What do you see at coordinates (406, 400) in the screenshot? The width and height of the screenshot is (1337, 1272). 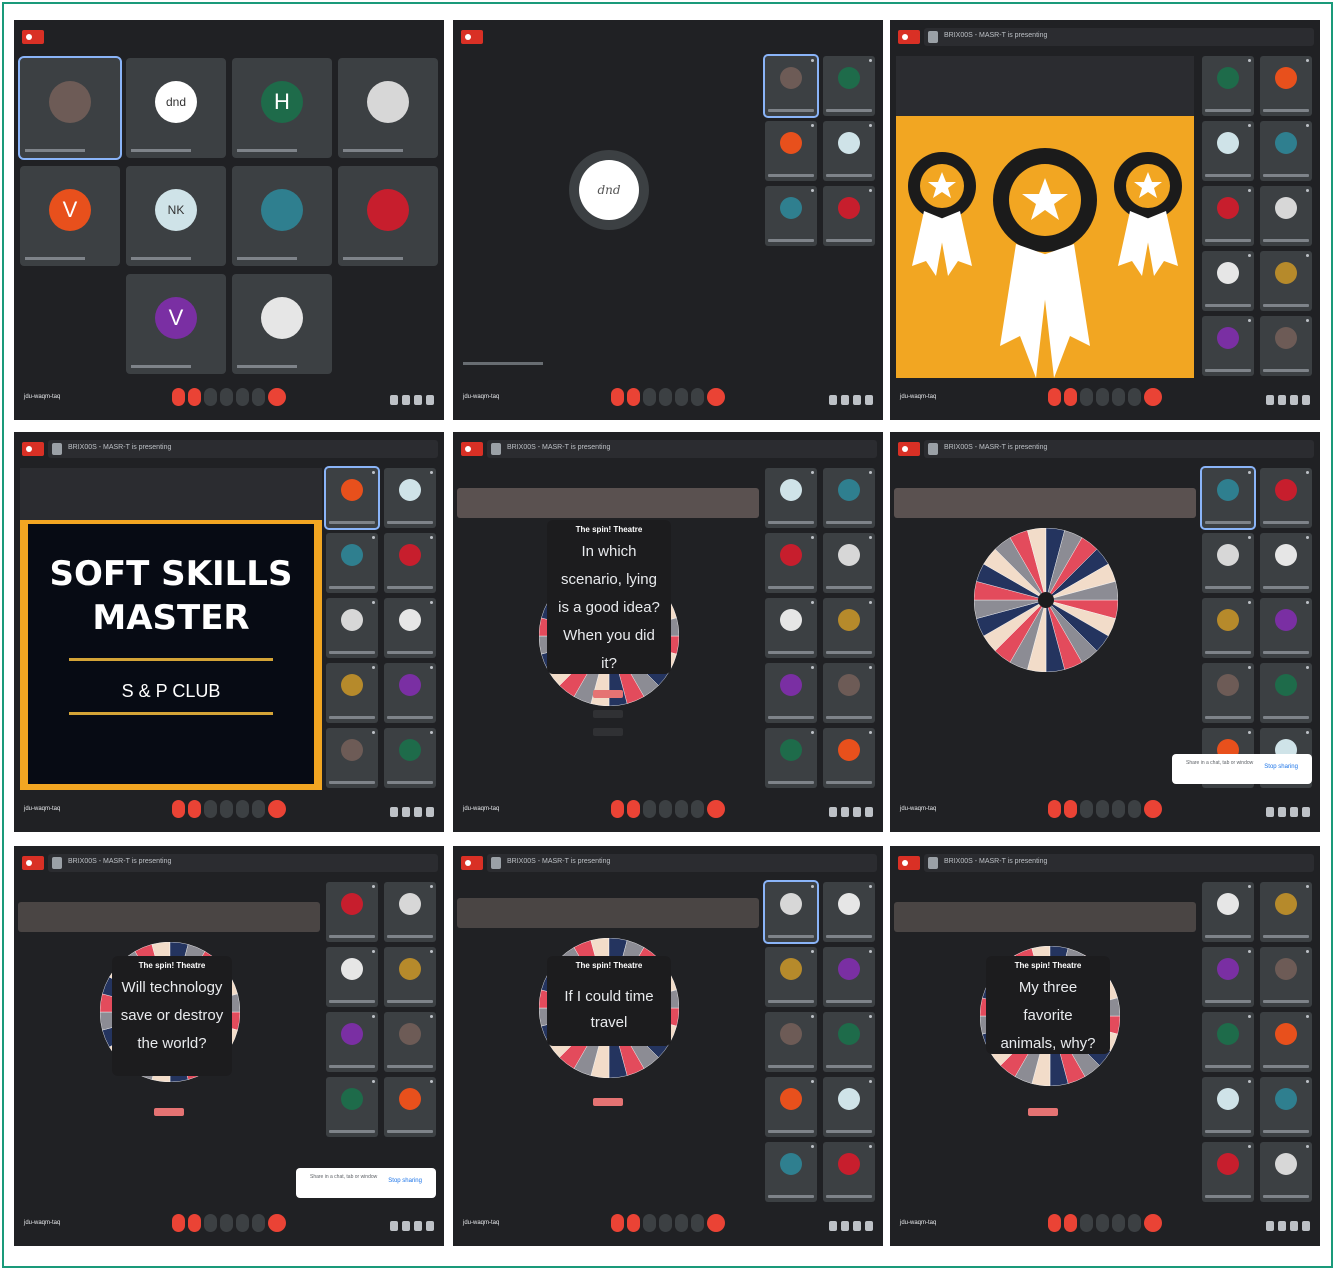 I see `people-icon` at bounding box center [406, 400].